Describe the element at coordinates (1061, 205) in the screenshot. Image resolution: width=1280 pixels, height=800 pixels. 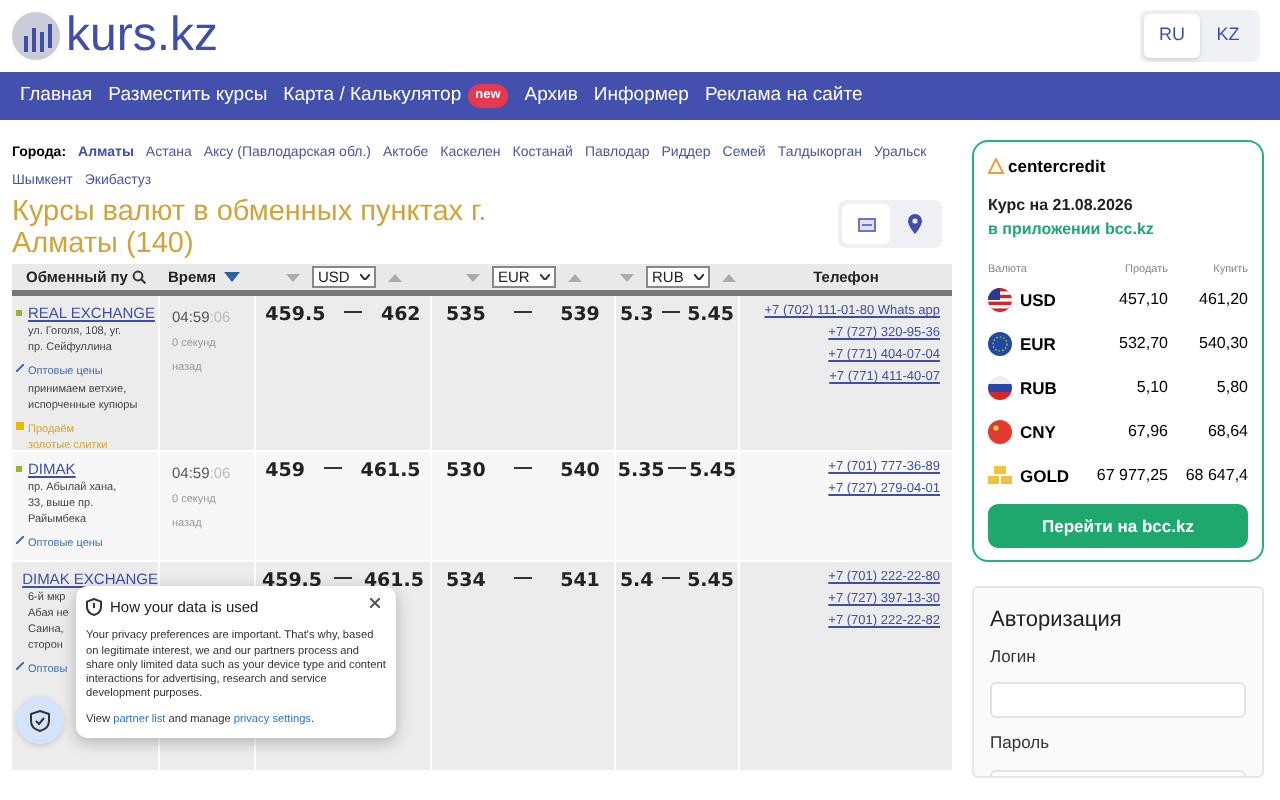
I see `rate-date: Курс на 21.08.2026` at that location.